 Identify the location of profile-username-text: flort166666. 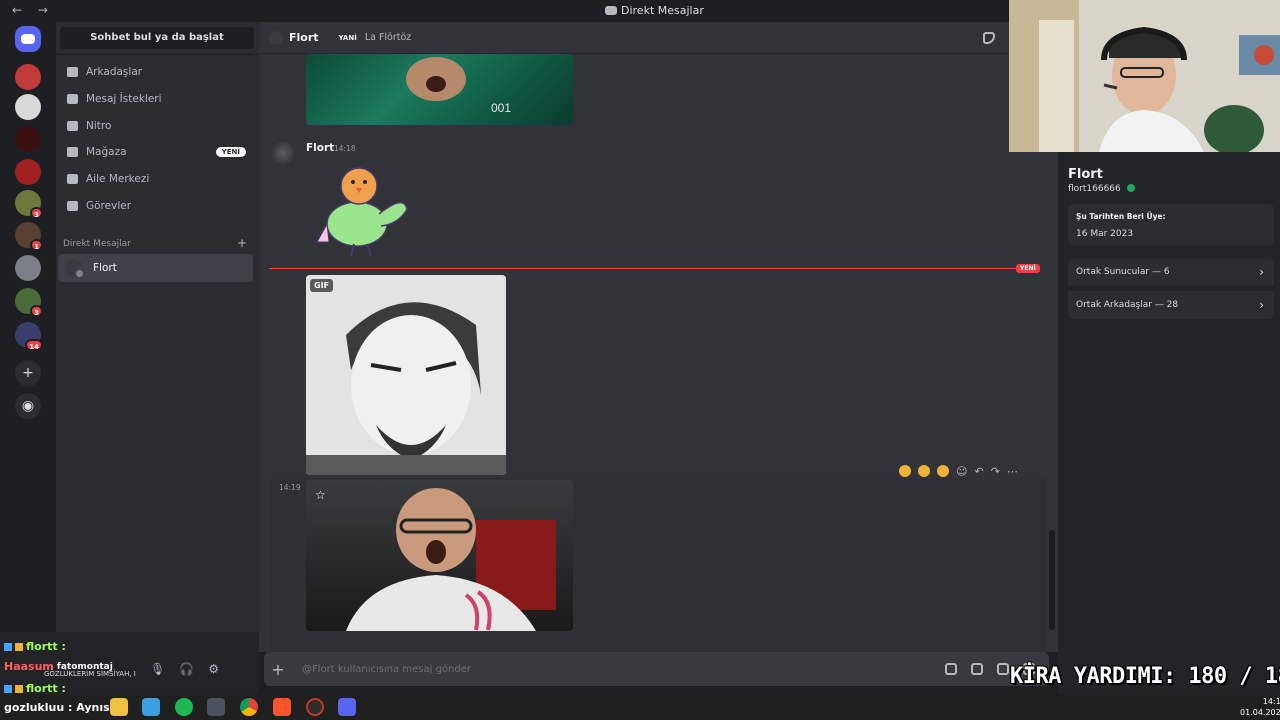
(1094, 189).